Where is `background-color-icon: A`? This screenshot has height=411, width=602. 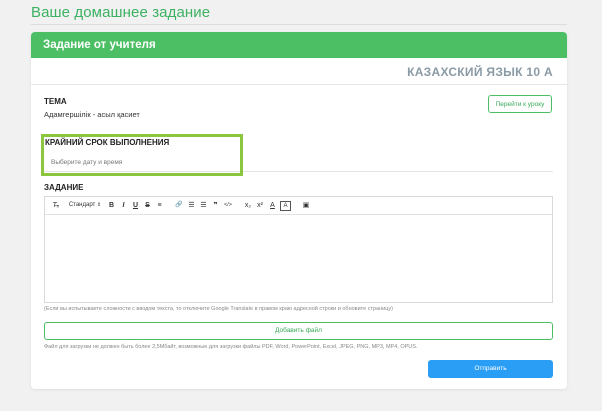
background-color-icon: A is located at coordinates (285, 206).